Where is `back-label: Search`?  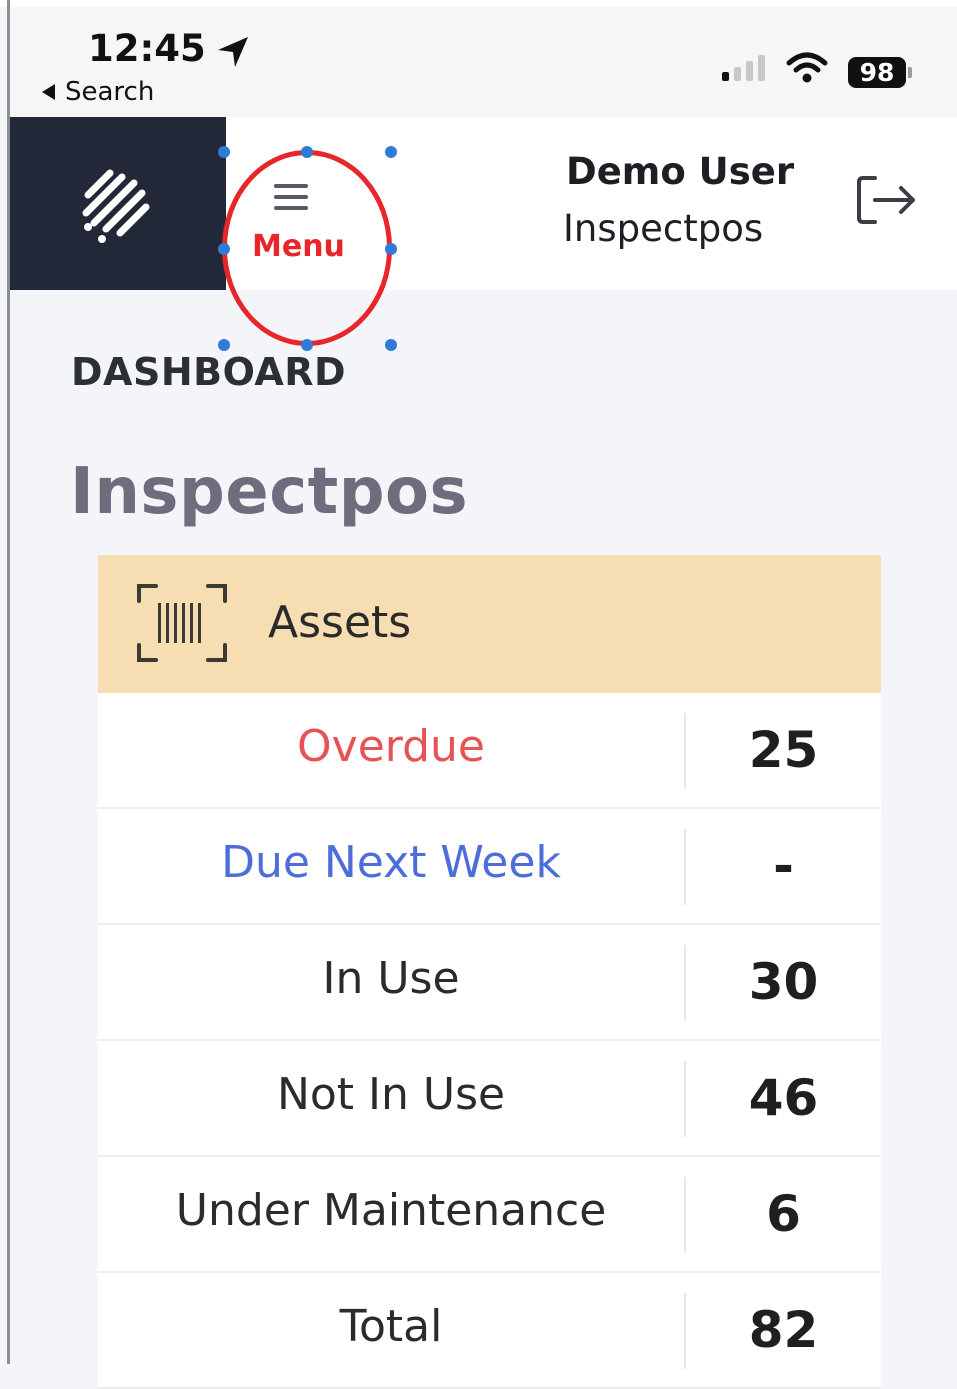
back-label: Search is located at coordinates (110, 92).